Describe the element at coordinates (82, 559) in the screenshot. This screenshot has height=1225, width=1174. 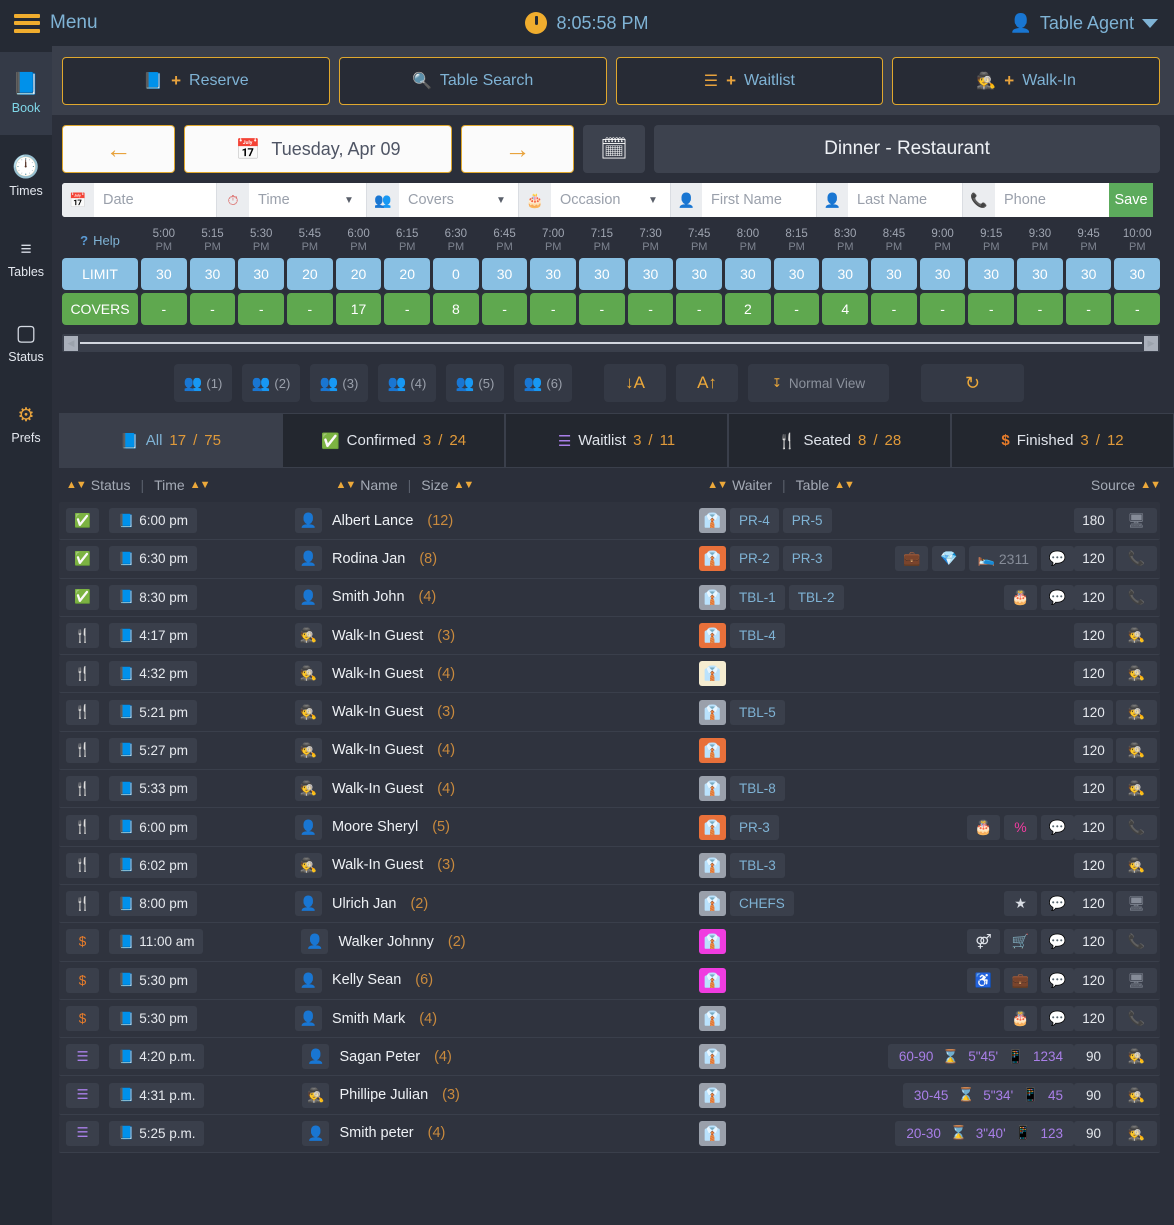
I see `status-cell: ✅` at that location.